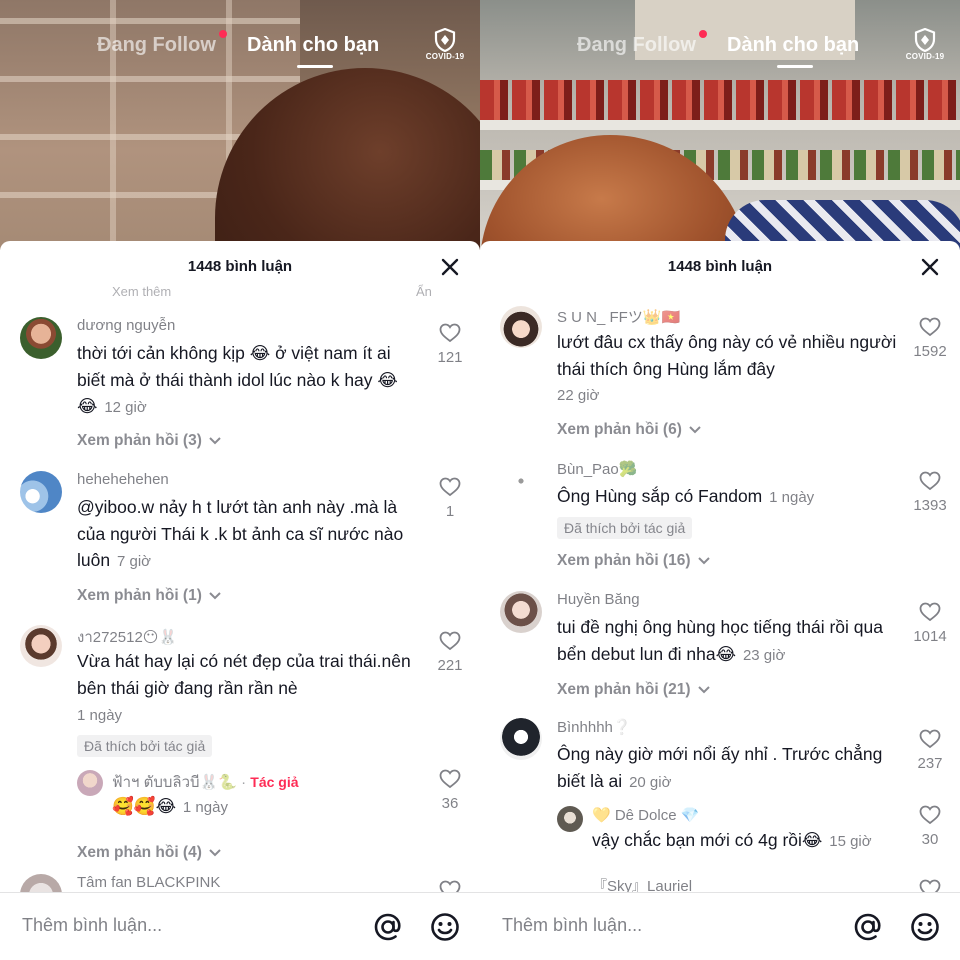 The image size is (960, 960). I want to click on author-tag: Tác giả, so click(274, 782).